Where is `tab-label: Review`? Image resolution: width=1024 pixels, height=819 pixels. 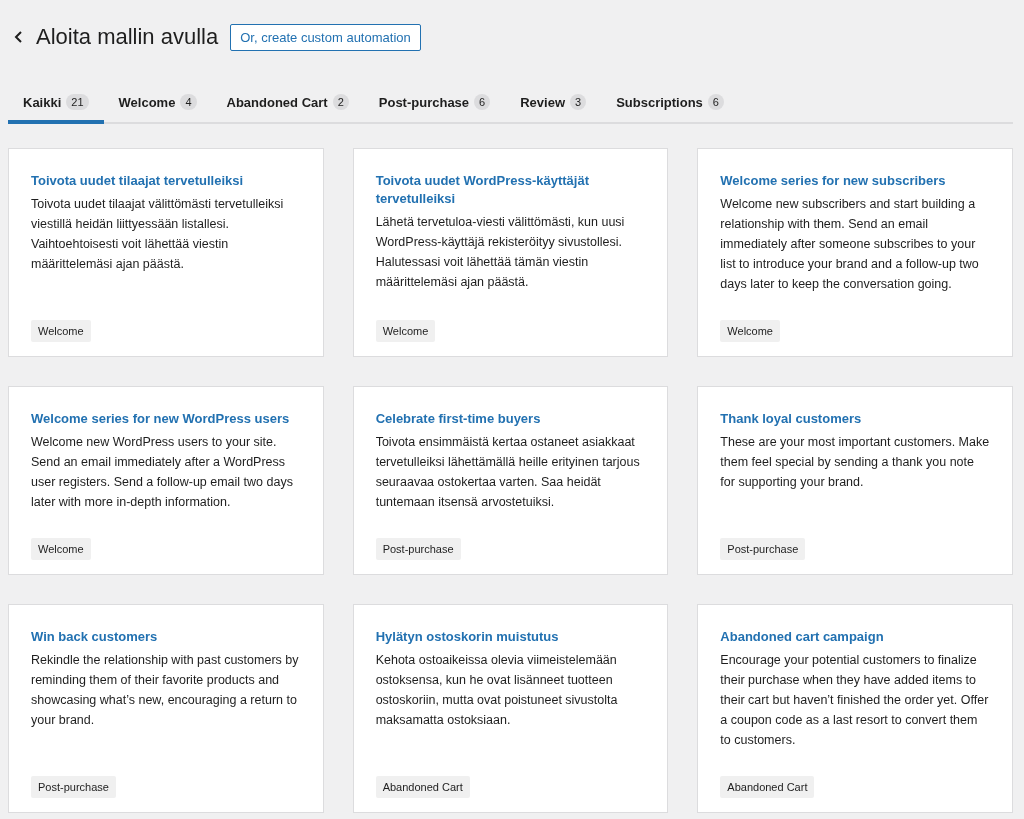
tab-label: Review is located at coordinates (543, 102).